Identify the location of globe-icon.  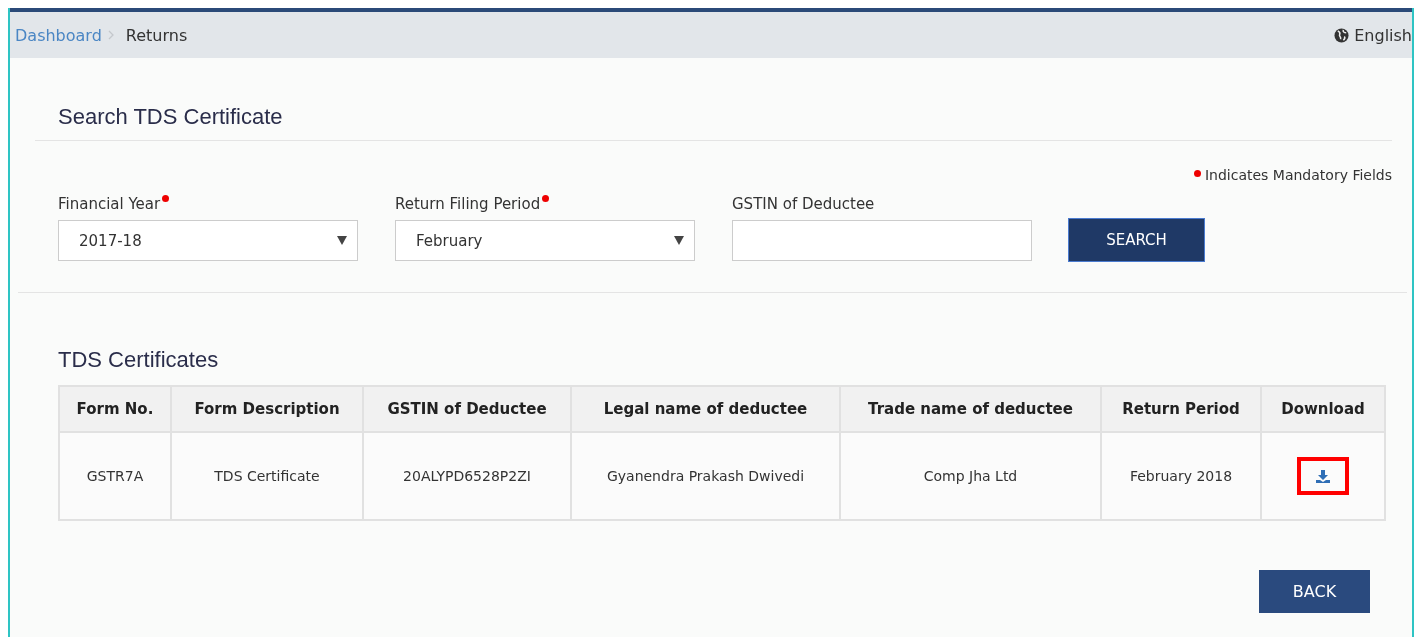
(1342, 35).